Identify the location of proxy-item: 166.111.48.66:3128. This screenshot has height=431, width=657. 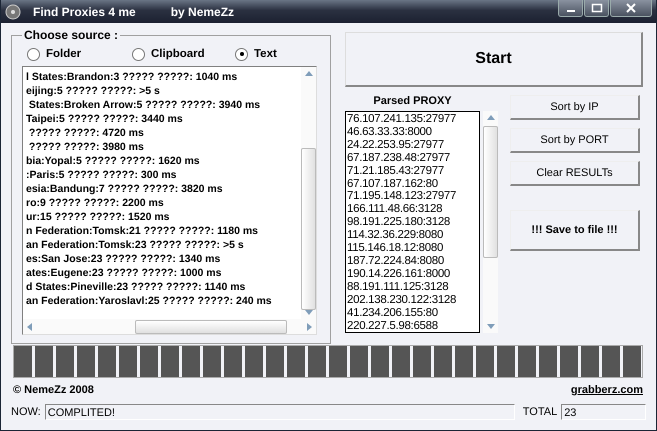
(413, 209).